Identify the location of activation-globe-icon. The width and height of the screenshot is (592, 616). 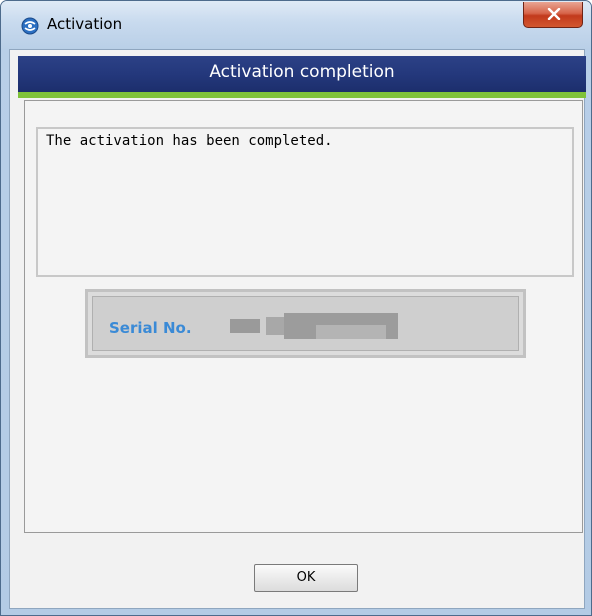
(30, 26).